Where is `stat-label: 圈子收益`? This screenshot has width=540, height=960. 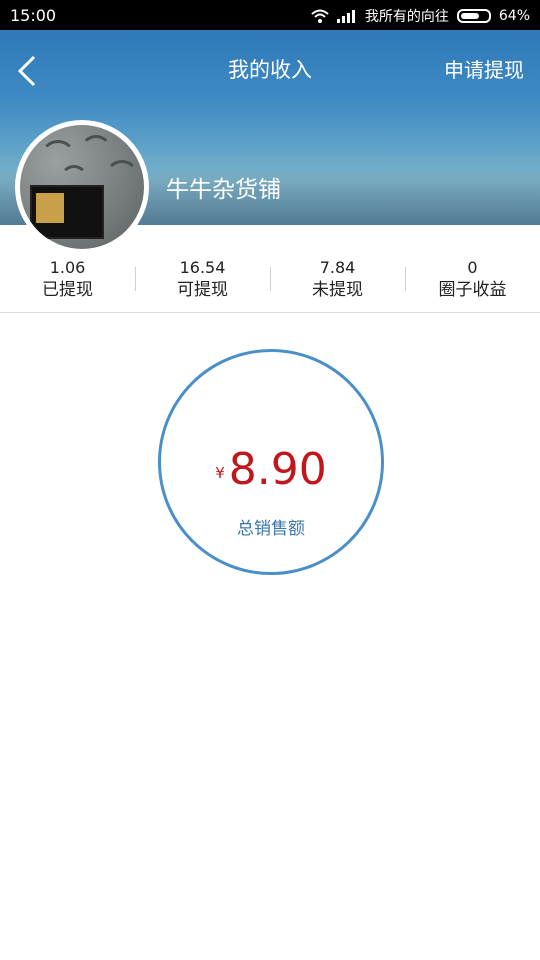 stat-label: 圈子收益 is located at coordinates (472, 290).